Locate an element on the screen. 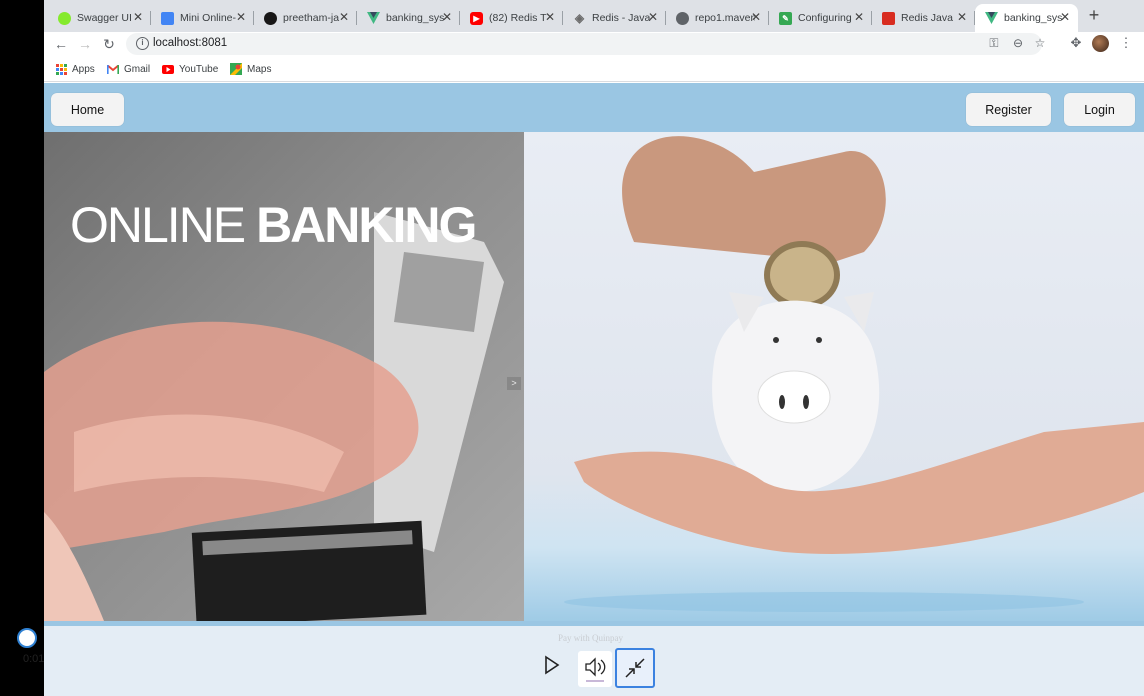 The height and width of the screenshot is (696, 1144). docs-icon is located at coordinates (167, 18).